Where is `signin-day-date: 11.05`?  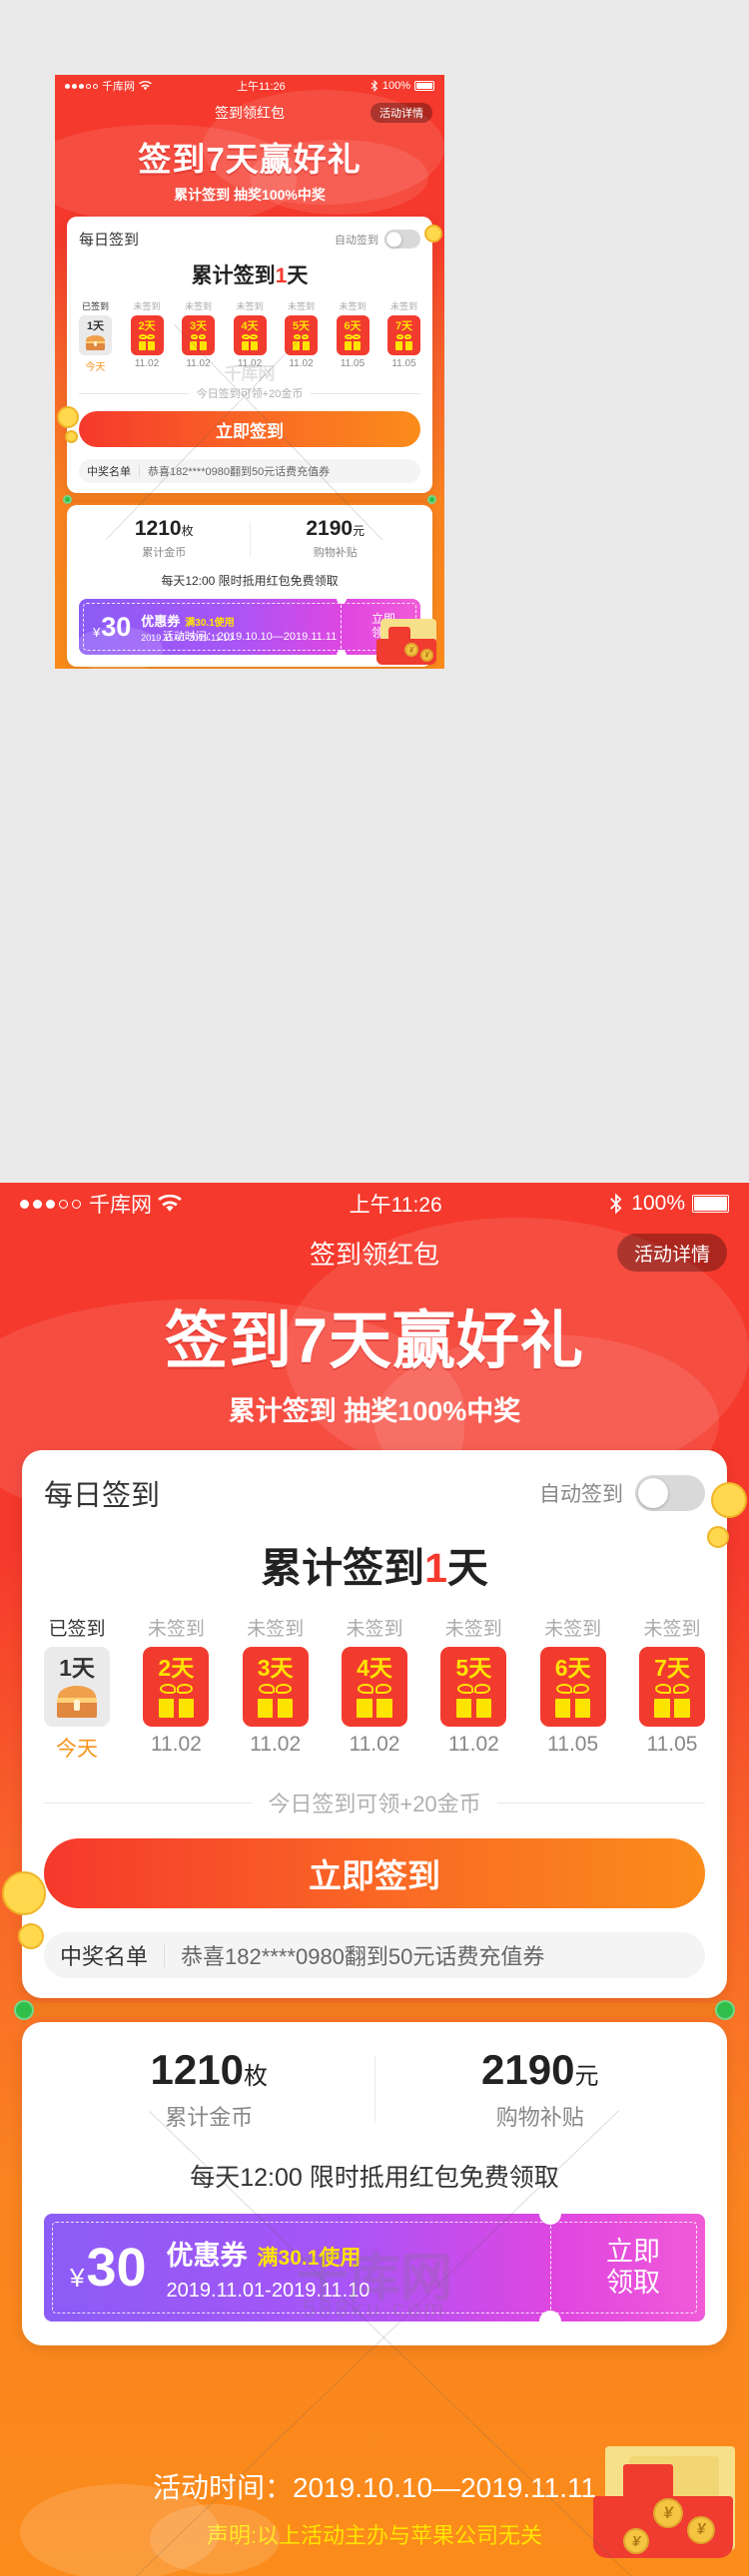
signin-day-date: 11.05 is located at coordinates (353, 363).